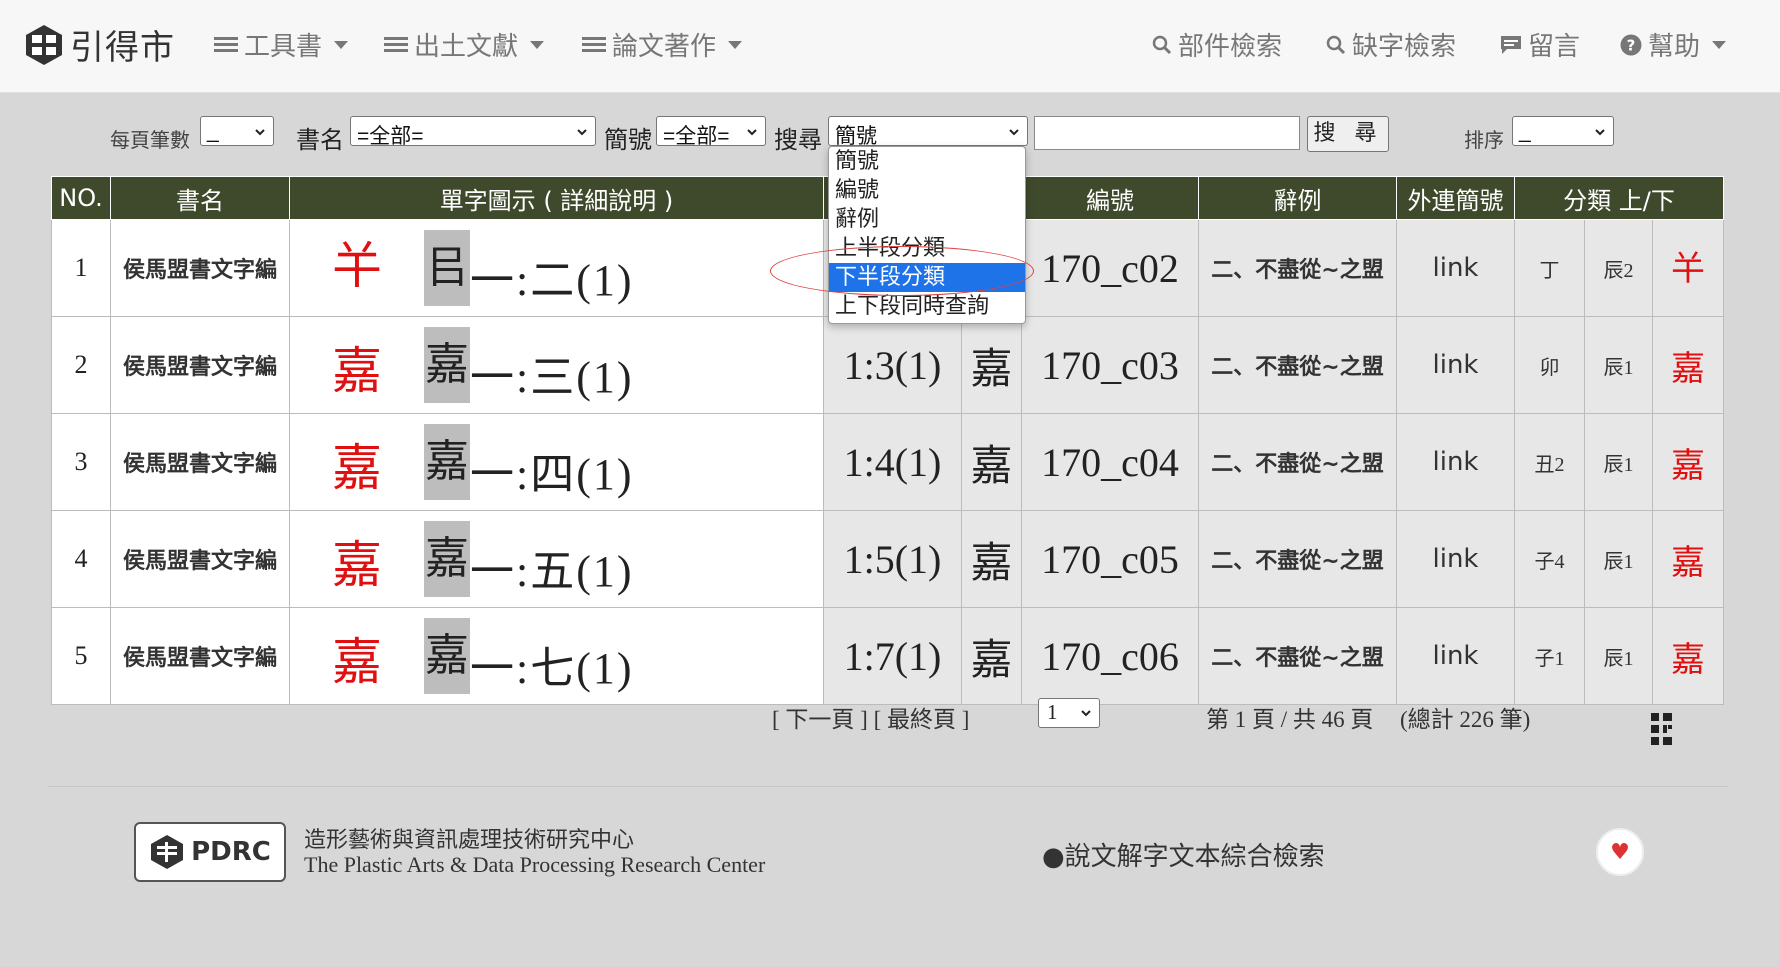 Image resolution: width=1780 pixels, height=967 pixels. I want to click on menu-label: 出土文獻, so click(466, 47).